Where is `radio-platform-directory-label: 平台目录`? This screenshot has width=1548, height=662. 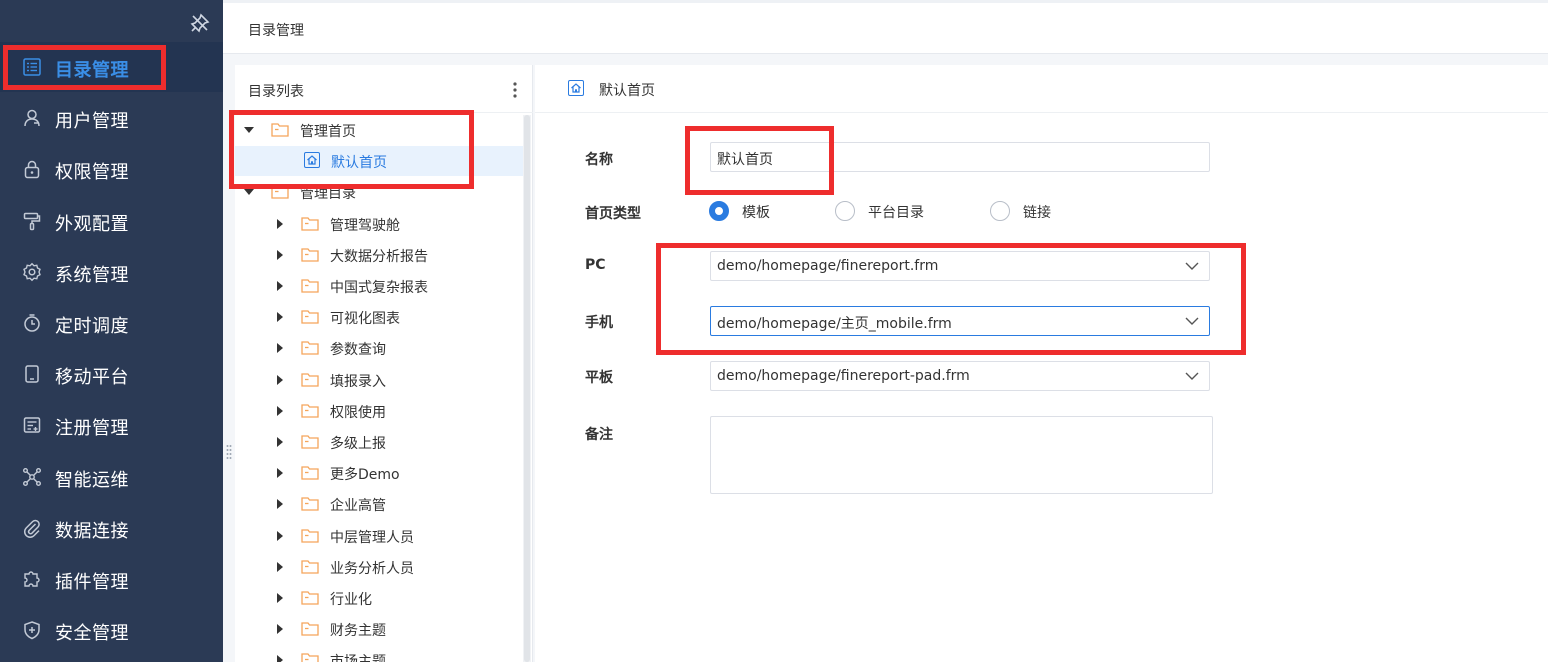
radio-platform-directory-label: 平台目录 is located at coordinates (896, 213).